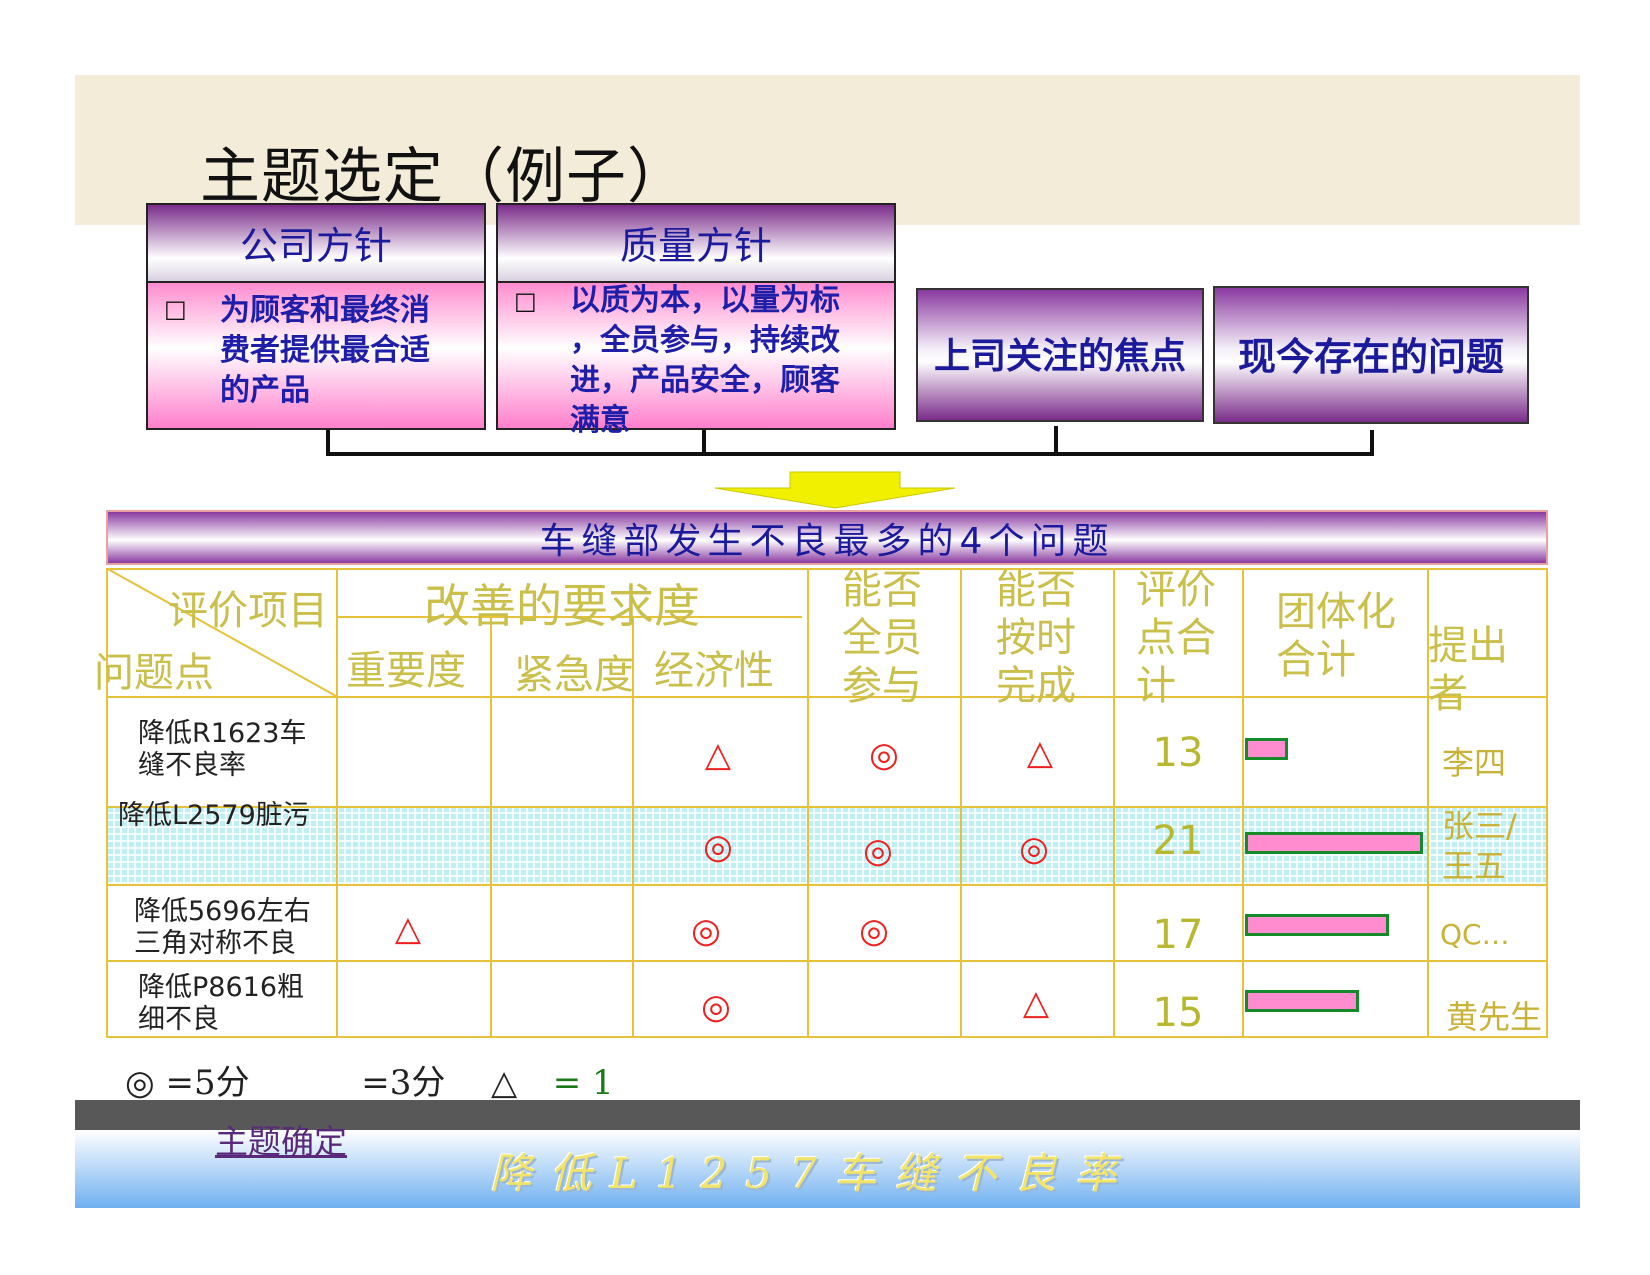  I want to click on header-economy: 经济性, so click(714, 671).